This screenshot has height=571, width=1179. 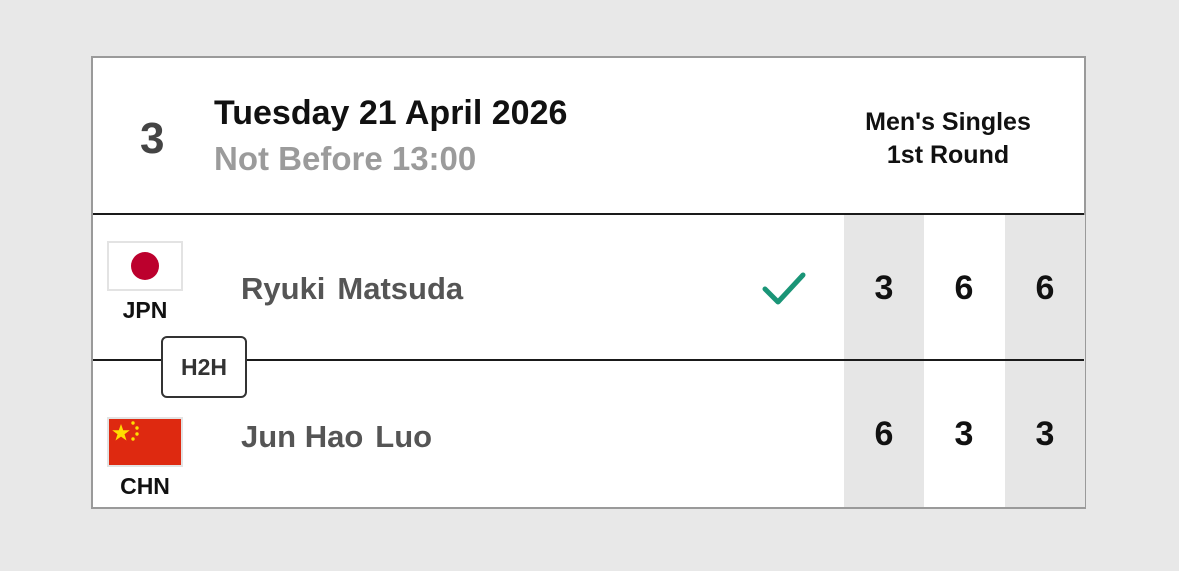 What do you see at coordinates (400, 288) in the screenshot?
I see `player-last-name: Matsuda` at bounding box center [400, 288].